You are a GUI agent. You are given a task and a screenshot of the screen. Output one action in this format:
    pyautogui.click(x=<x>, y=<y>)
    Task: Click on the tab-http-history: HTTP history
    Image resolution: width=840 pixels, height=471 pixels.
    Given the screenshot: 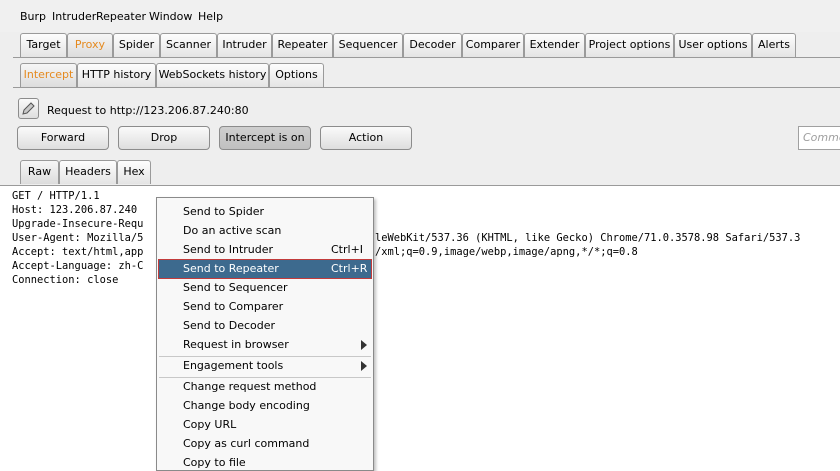 What is the action you would take?
    pyautogui.click(x=116, y=75)
    